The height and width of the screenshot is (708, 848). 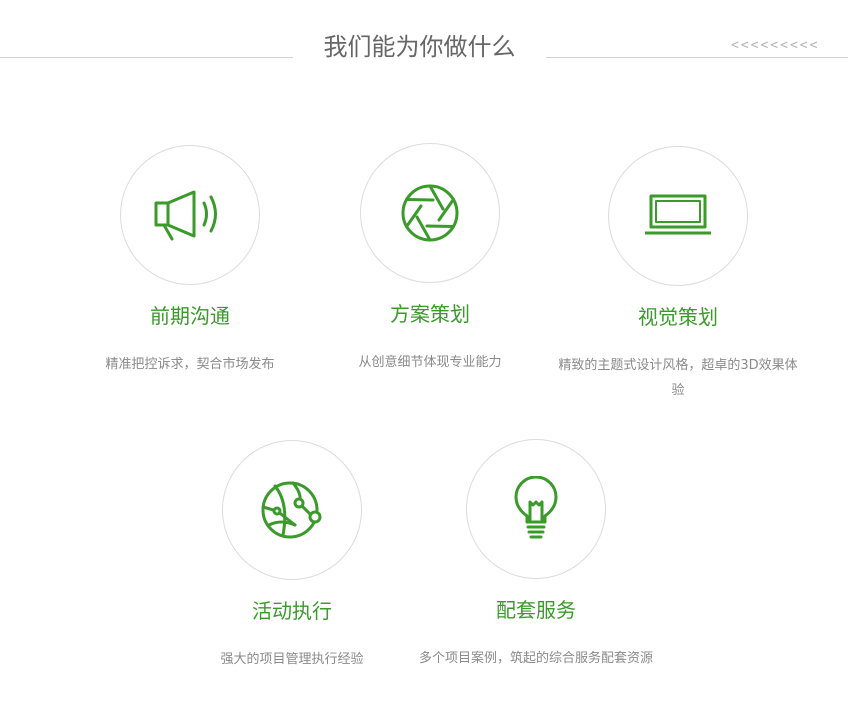 What do you see at coordinates (430, 314) in the screenshot?
I see `service-title: 方案策划` at bounding box center [430, 314].